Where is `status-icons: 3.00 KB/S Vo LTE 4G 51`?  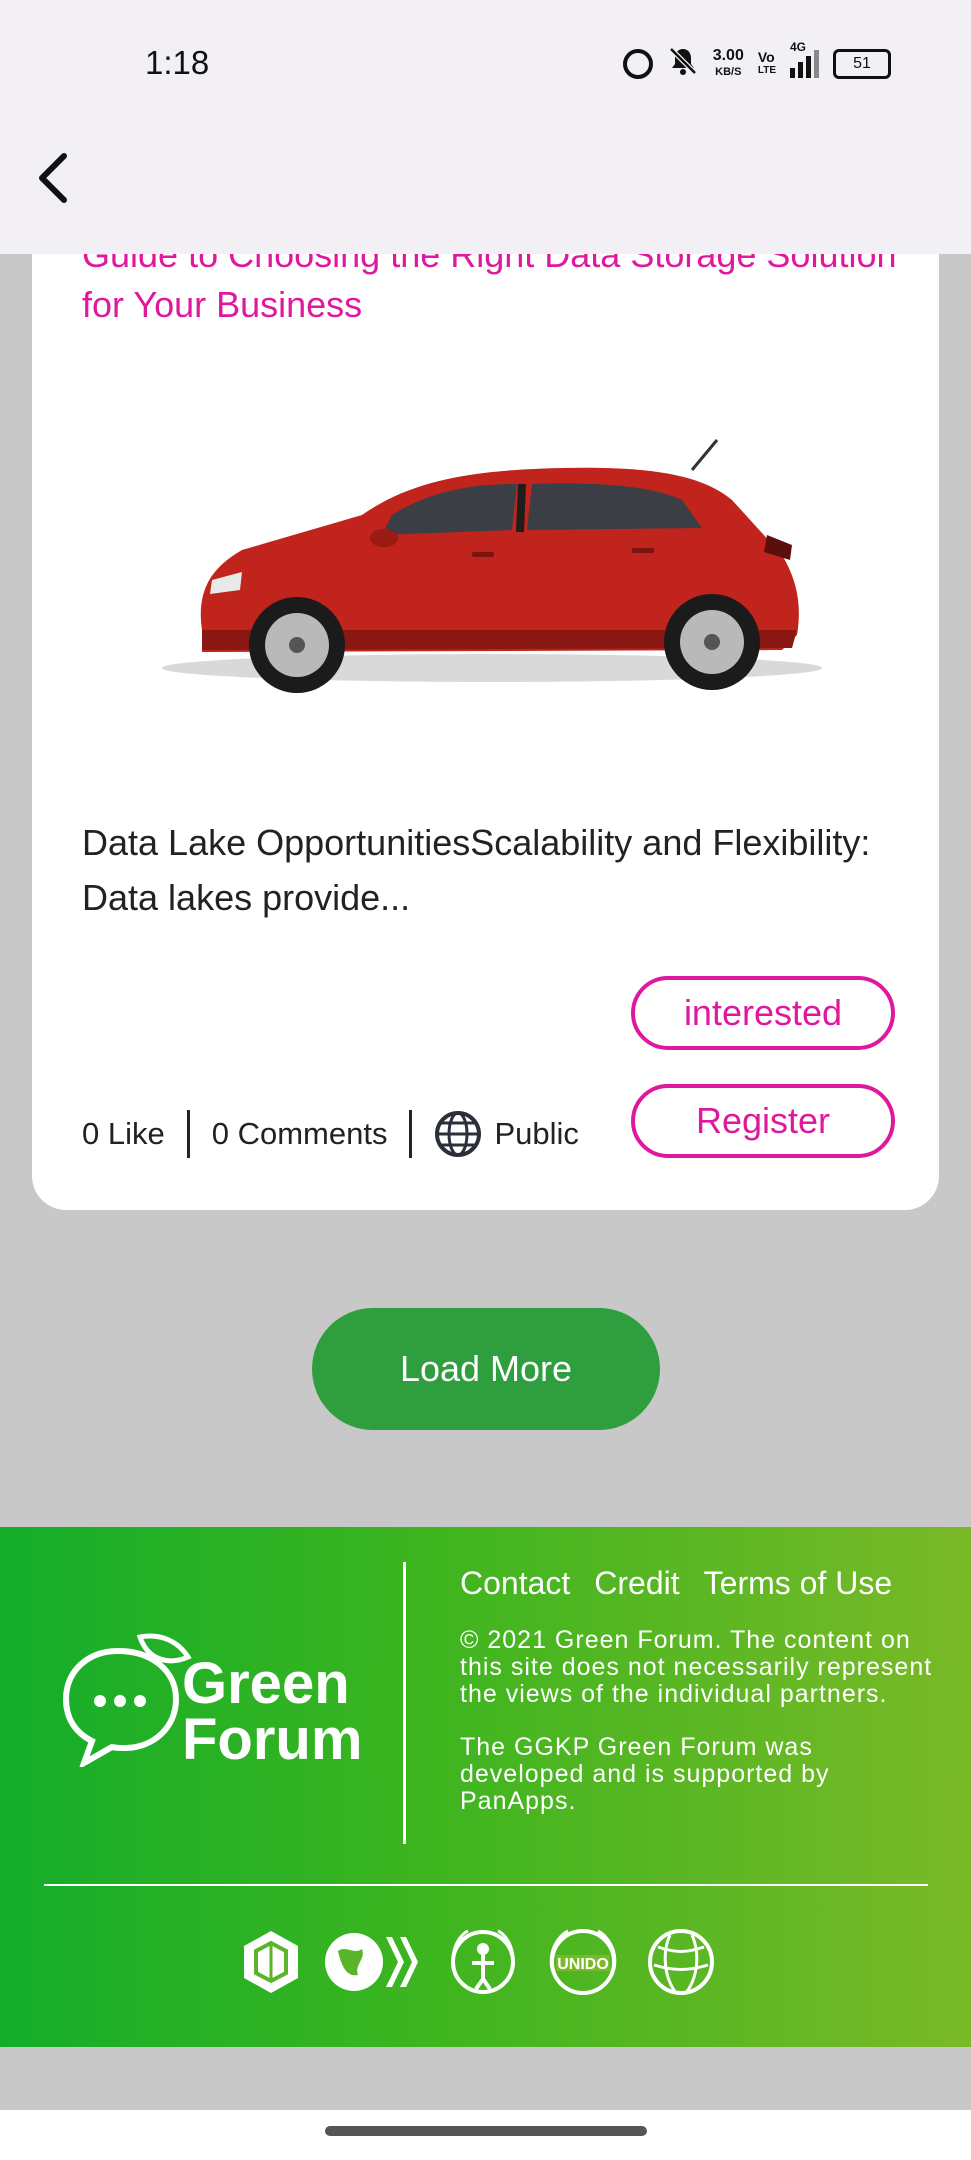
status-icons: 3.00 KB/S Vo LTE 4G 51 is located at coordinates (756, 62).